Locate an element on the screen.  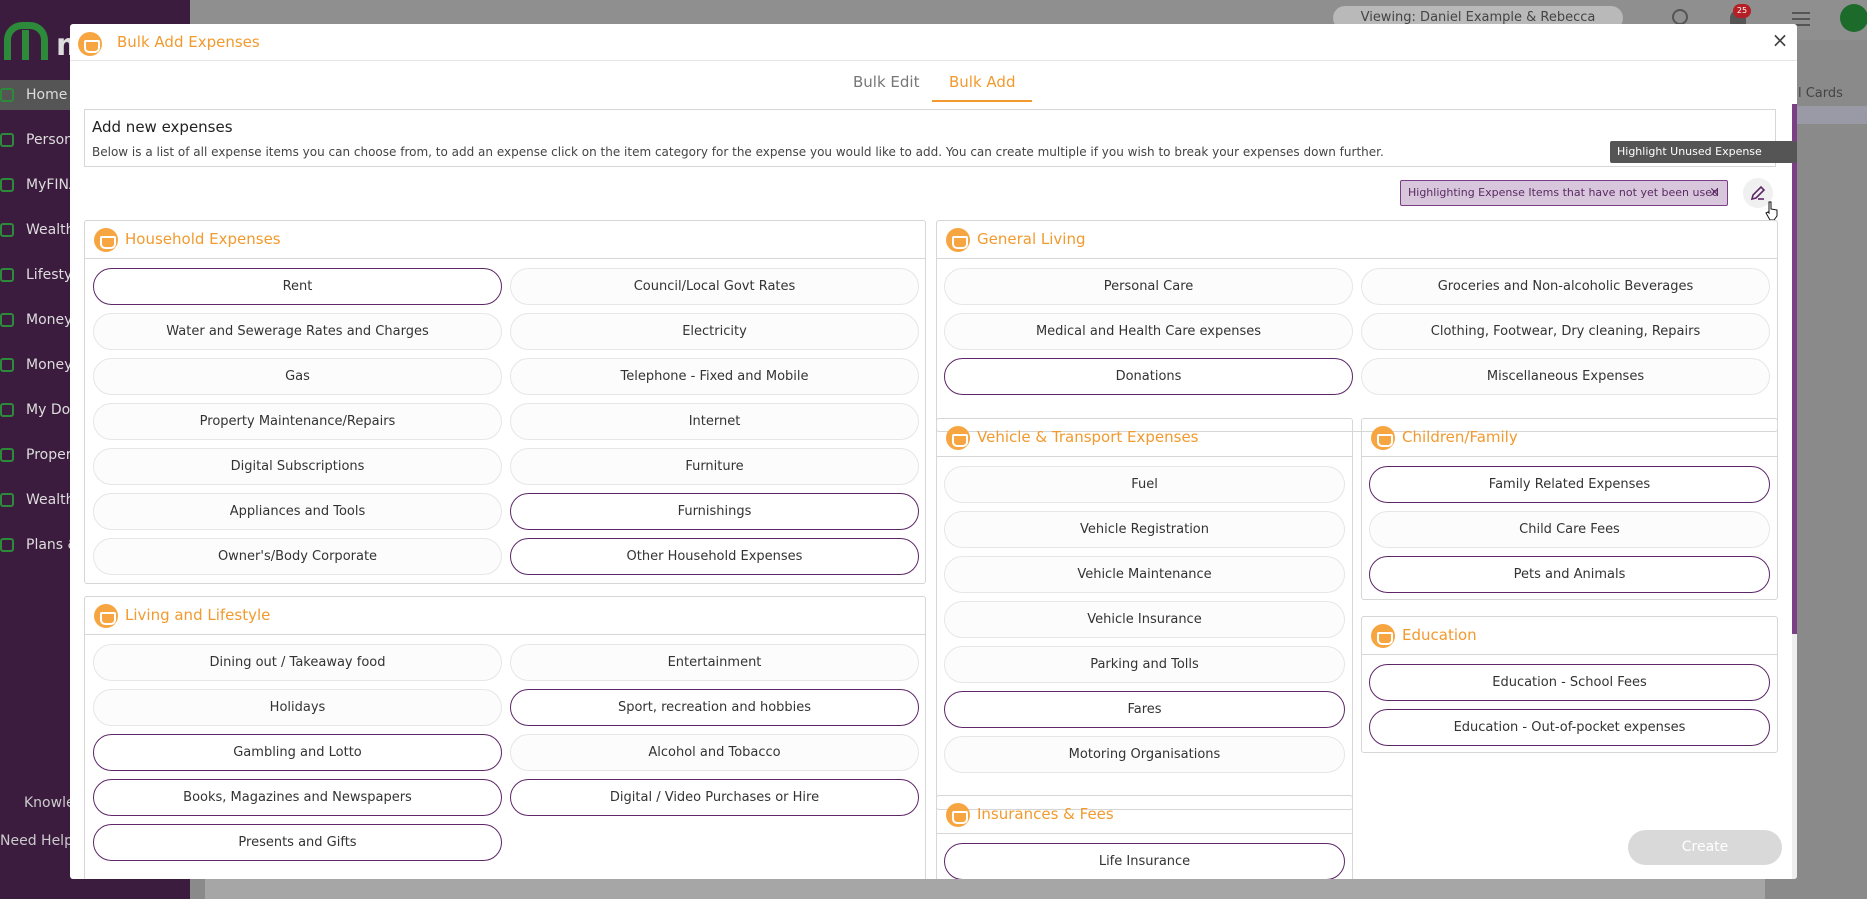
expense-item-button: Holidays is located at coordinates (297, 707).